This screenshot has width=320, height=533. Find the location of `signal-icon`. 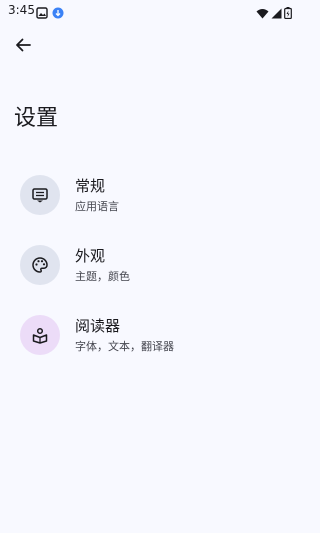

signal-icon is located at coordinates (276, 13).